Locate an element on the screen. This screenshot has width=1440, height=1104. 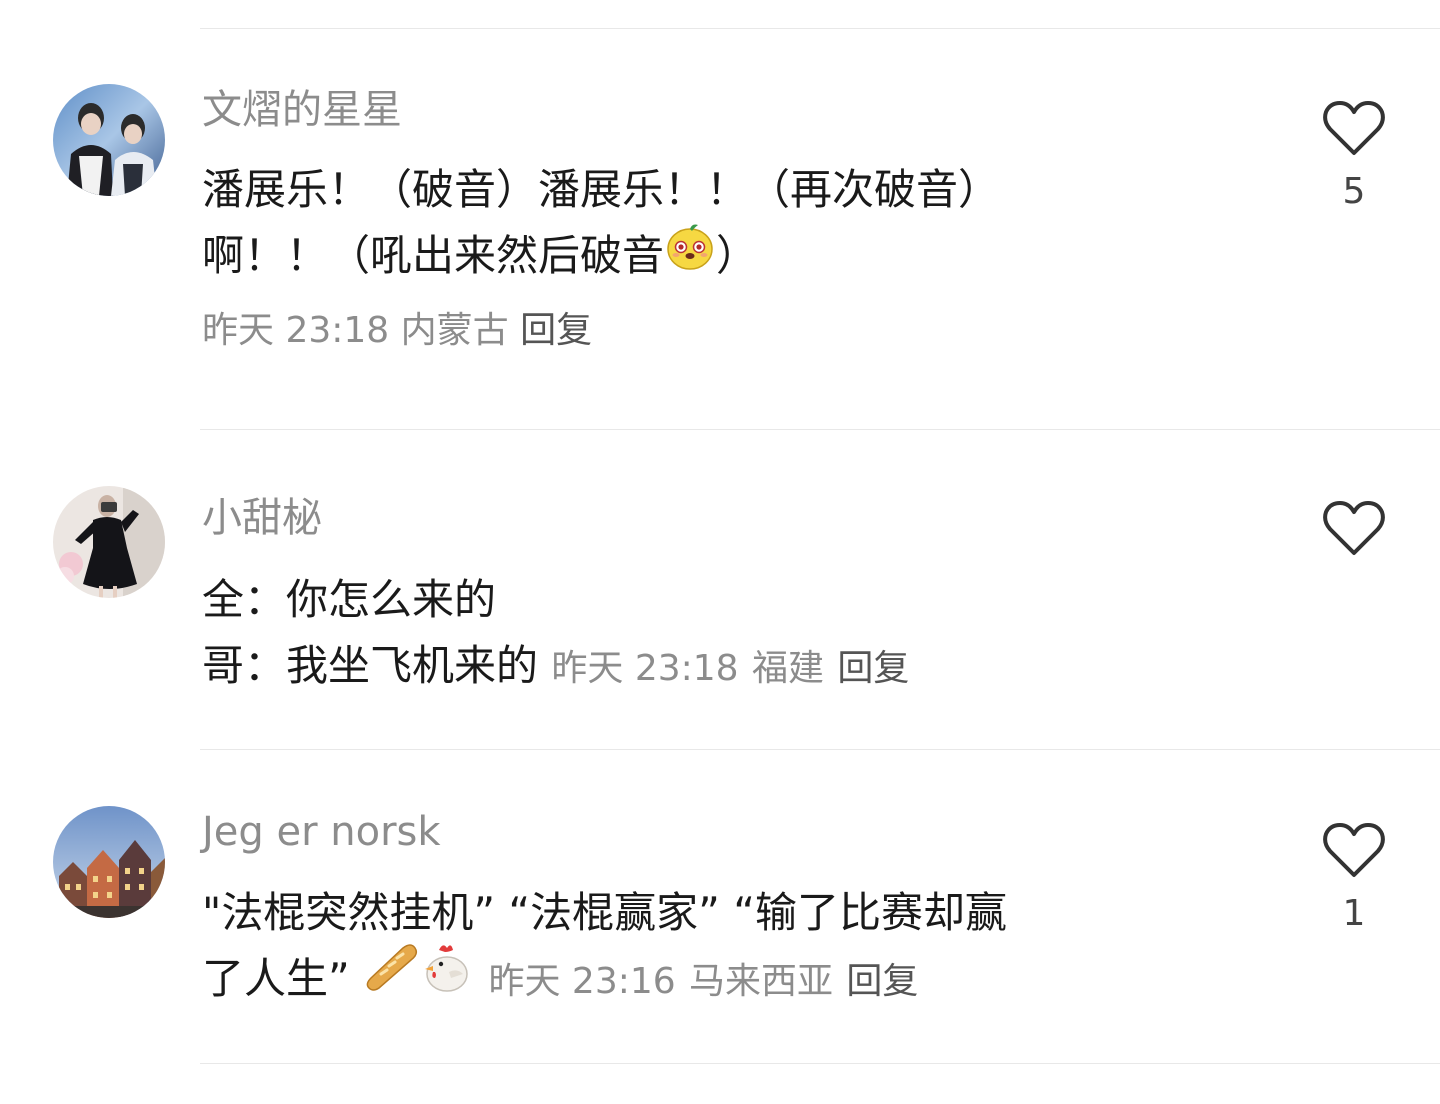
comment-text-segment: 了人生” is located at coordinates (276, 978).